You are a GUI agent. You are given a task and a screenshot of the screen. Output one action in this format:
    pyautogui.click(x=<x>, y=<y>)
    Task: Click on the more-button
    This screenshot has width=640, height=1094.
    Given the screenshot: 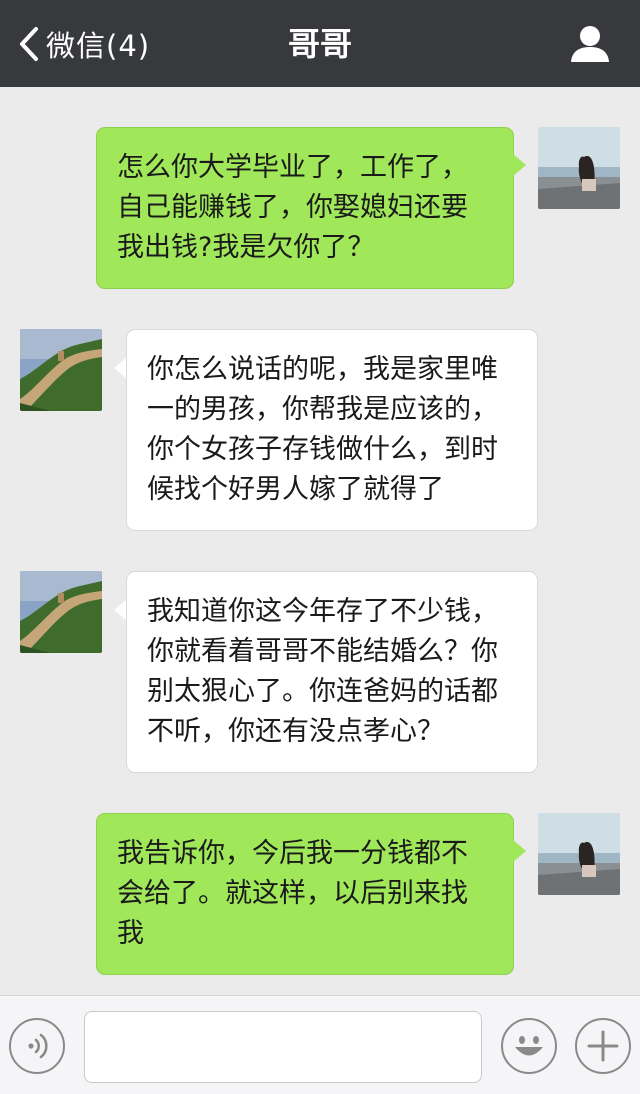 What is the action you would take?
    pyautogui.click(x=603, y=1046)
    